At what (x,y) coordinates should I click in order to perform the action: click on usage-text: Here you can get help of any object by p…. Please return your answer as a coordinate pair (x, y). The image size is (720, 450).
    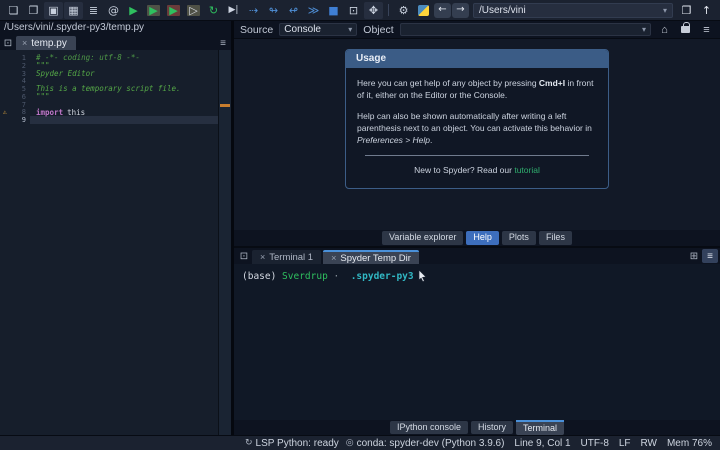
    Looking at the image, I should click on (475, 126).